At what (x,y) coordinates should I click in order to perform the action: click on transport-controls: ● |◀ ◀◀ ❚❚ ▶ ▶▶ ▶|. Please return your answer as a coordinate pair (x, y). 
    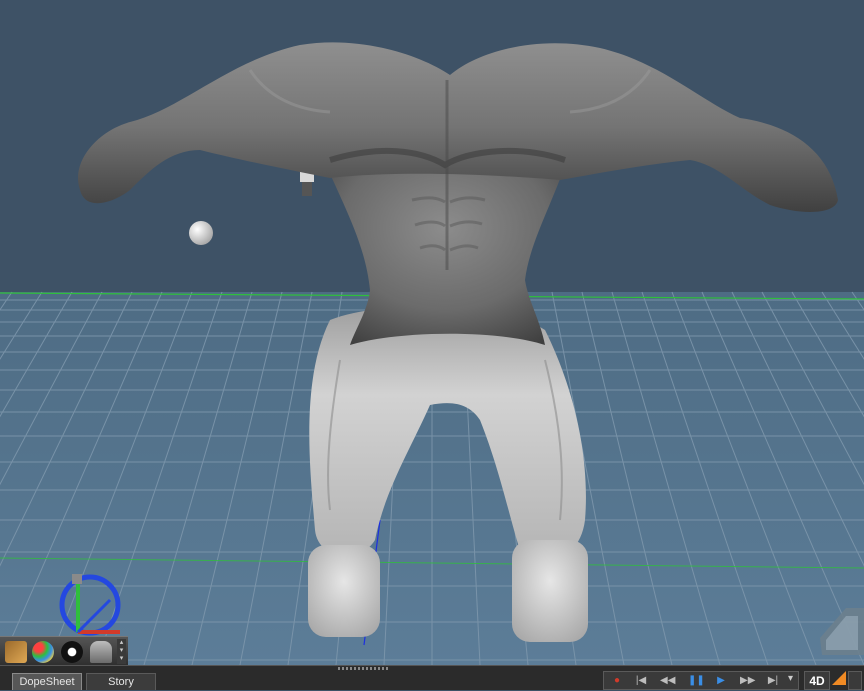
    Looking at the image, I should click on (701, 680).